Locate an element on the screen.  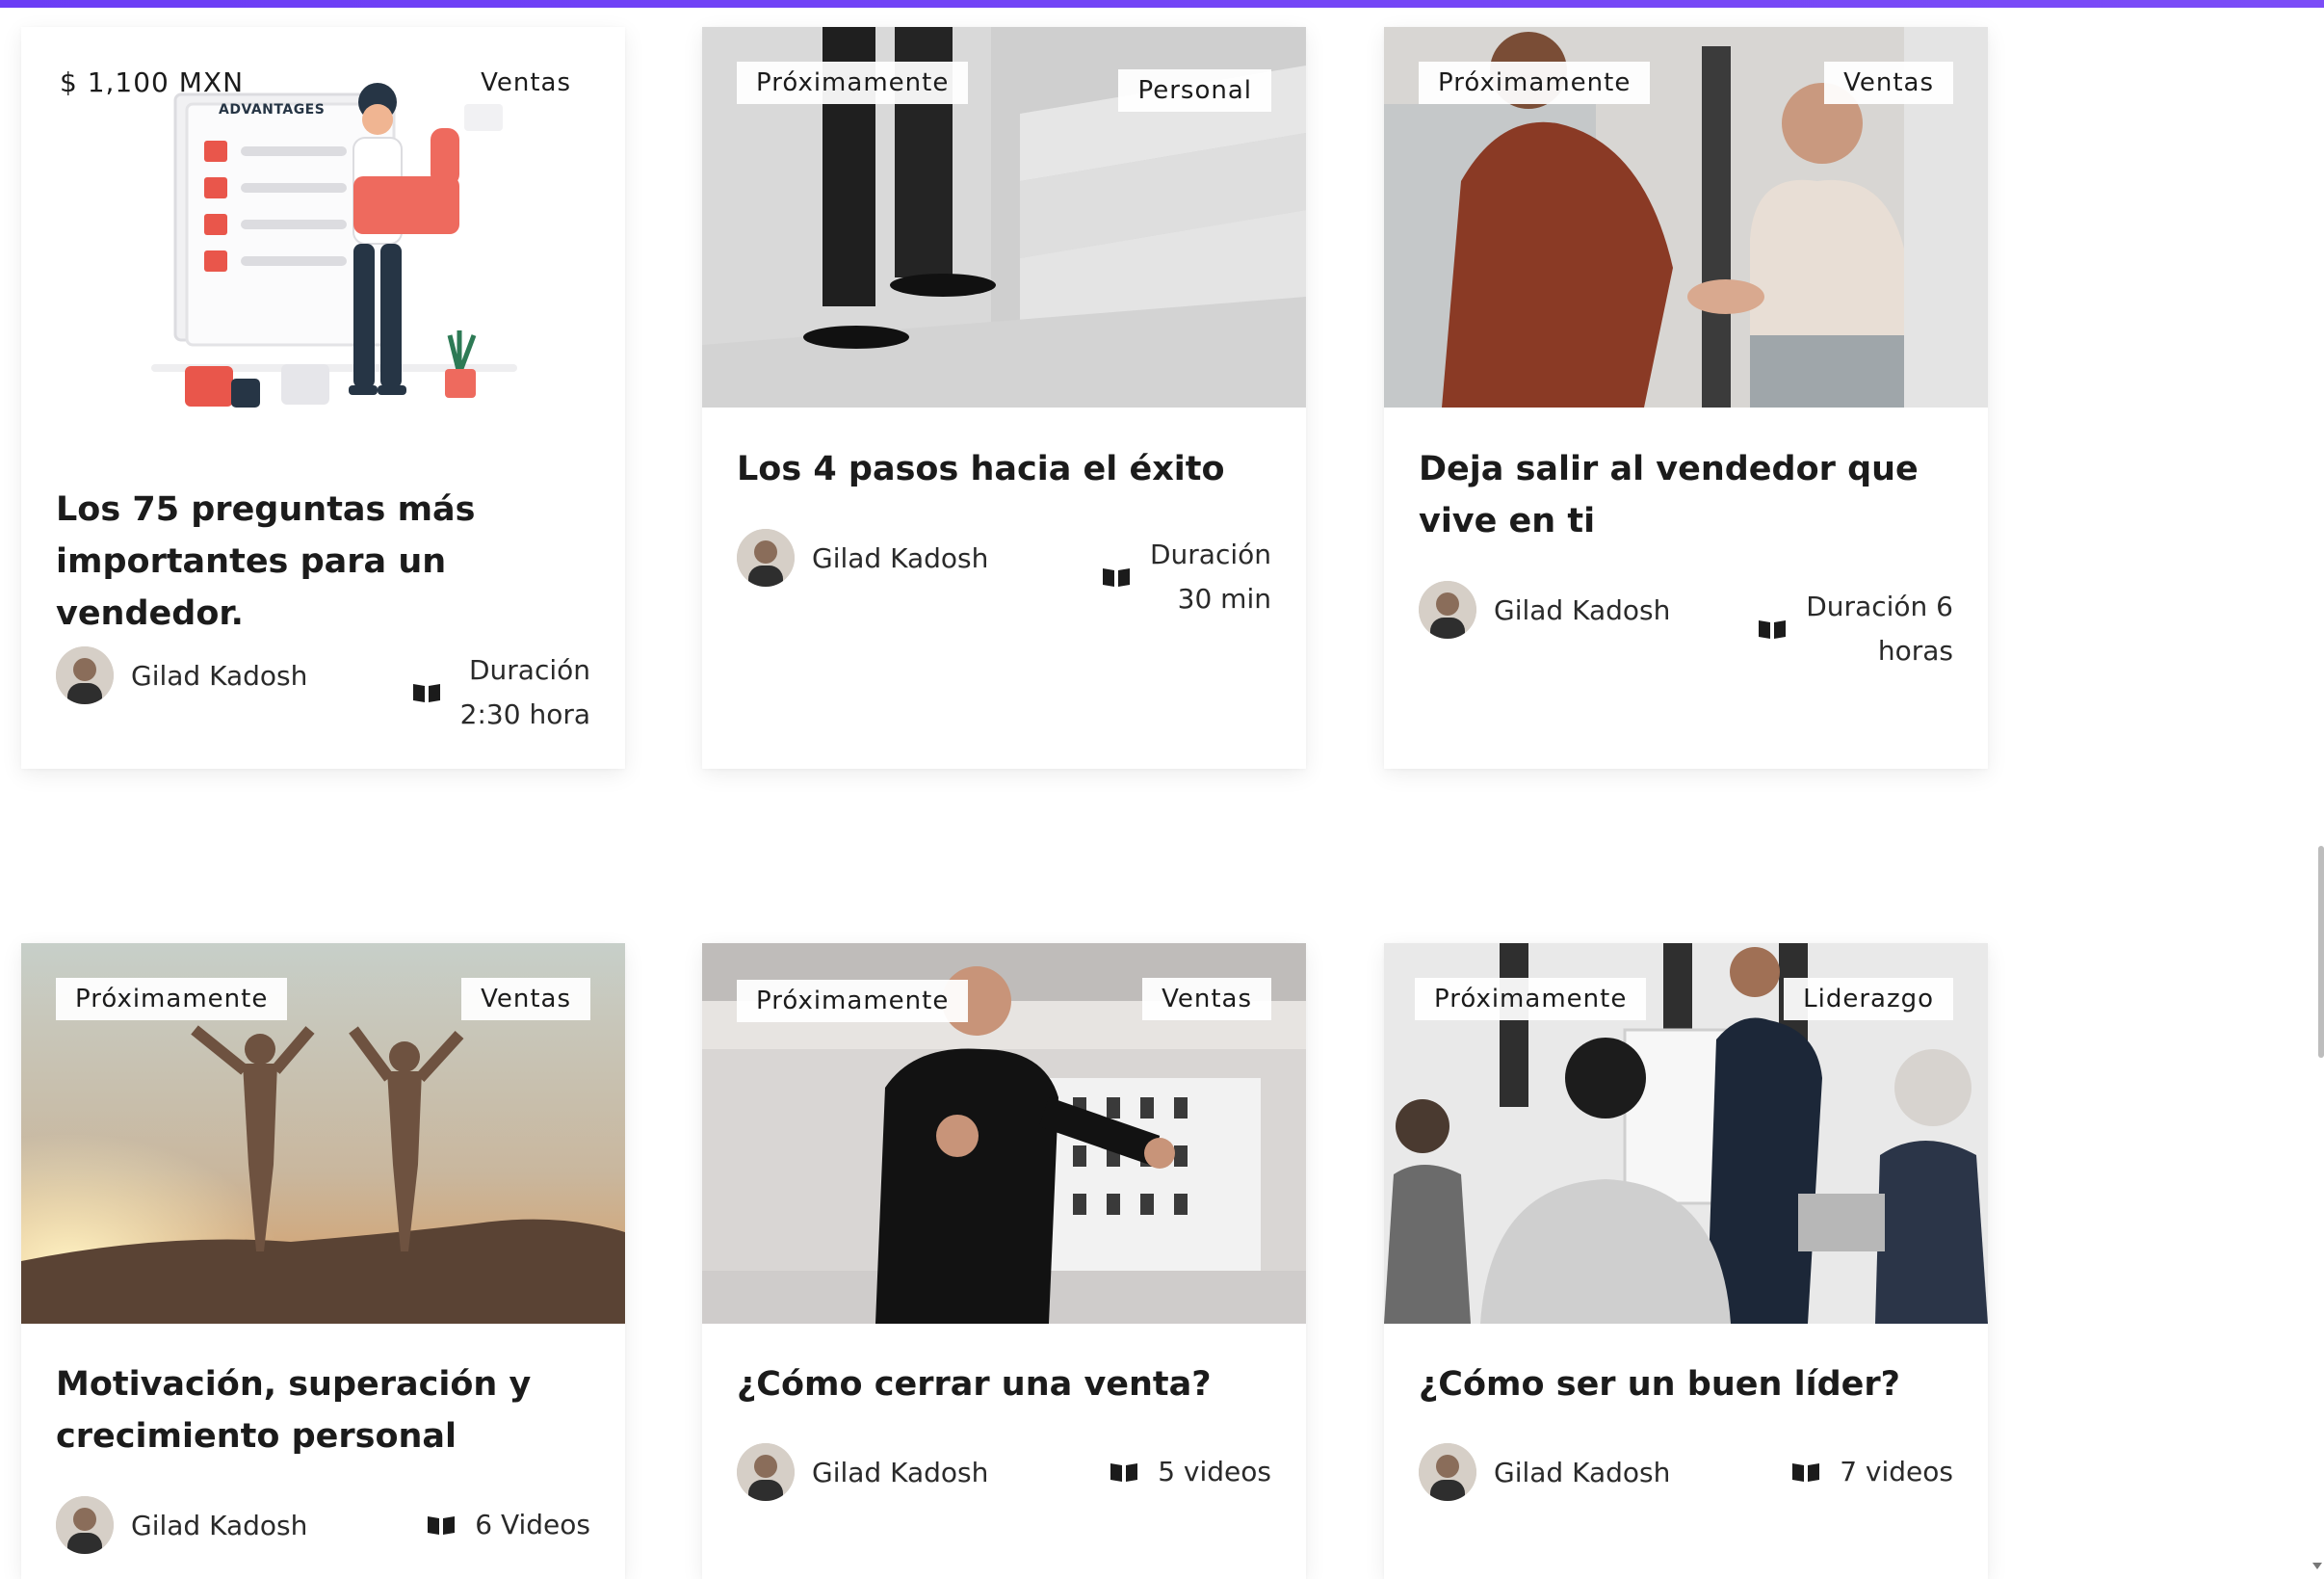
course-price: $ 1,100 MXN is located at coordinates (152, 82).